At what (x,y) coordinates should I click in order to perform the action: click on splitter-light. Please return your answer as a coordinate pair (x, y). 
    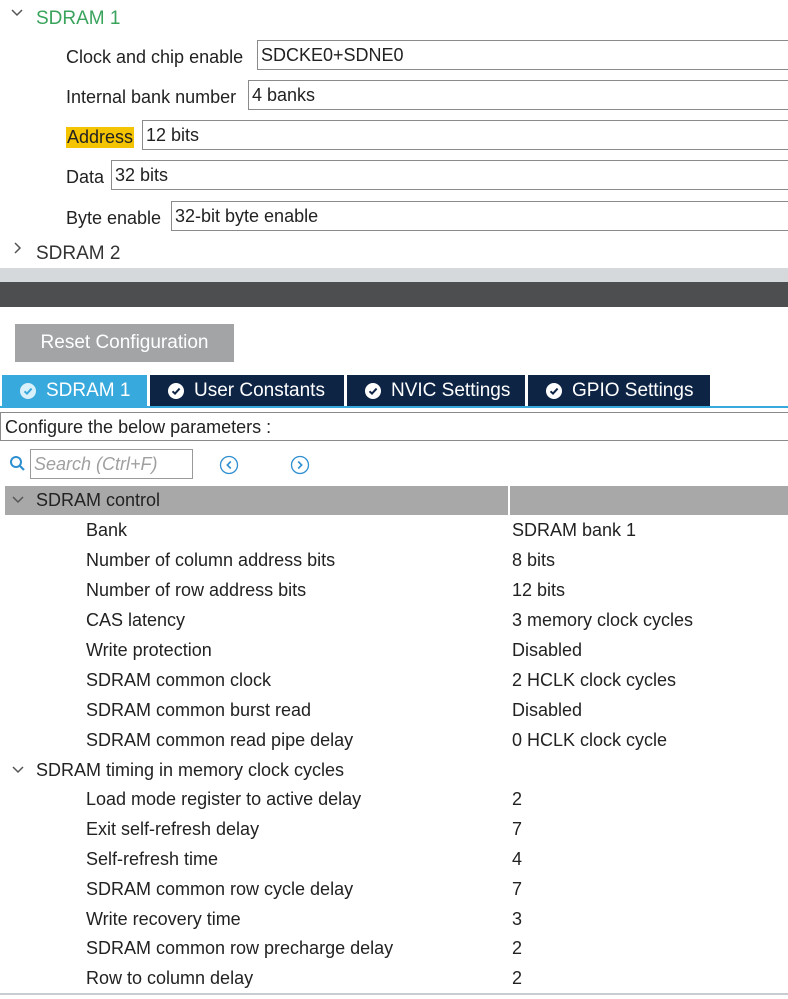
    Looking at the image, I should click on (394, 275).